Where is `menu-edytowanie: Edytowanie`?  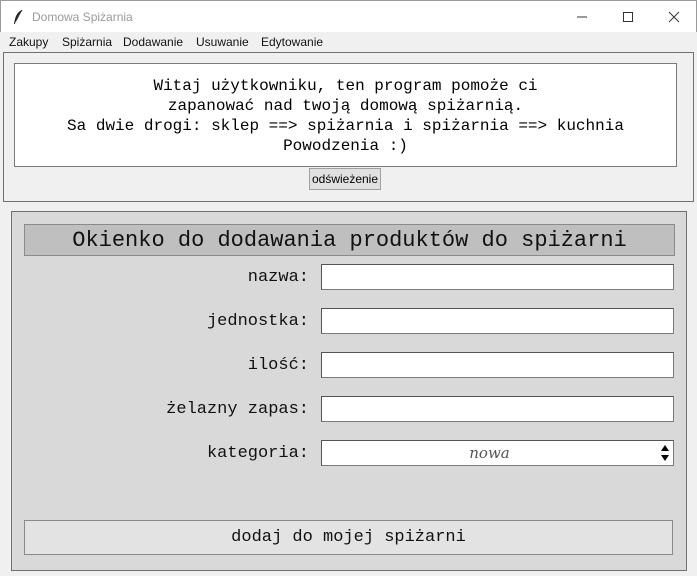
menu-edytowanie: Edytowanie is located at coordinates (292, 42).